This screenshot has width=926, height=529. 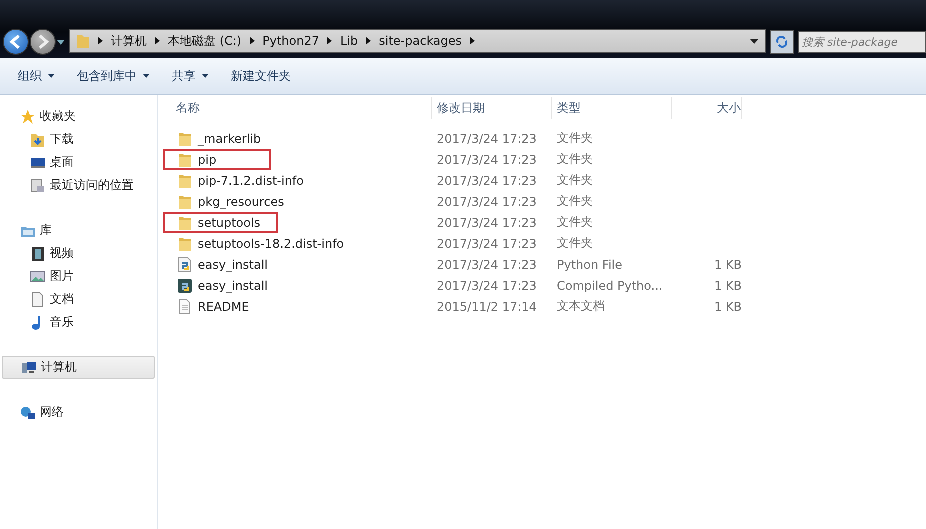 I want to click on picture-icon, so click(x=38, y=276).